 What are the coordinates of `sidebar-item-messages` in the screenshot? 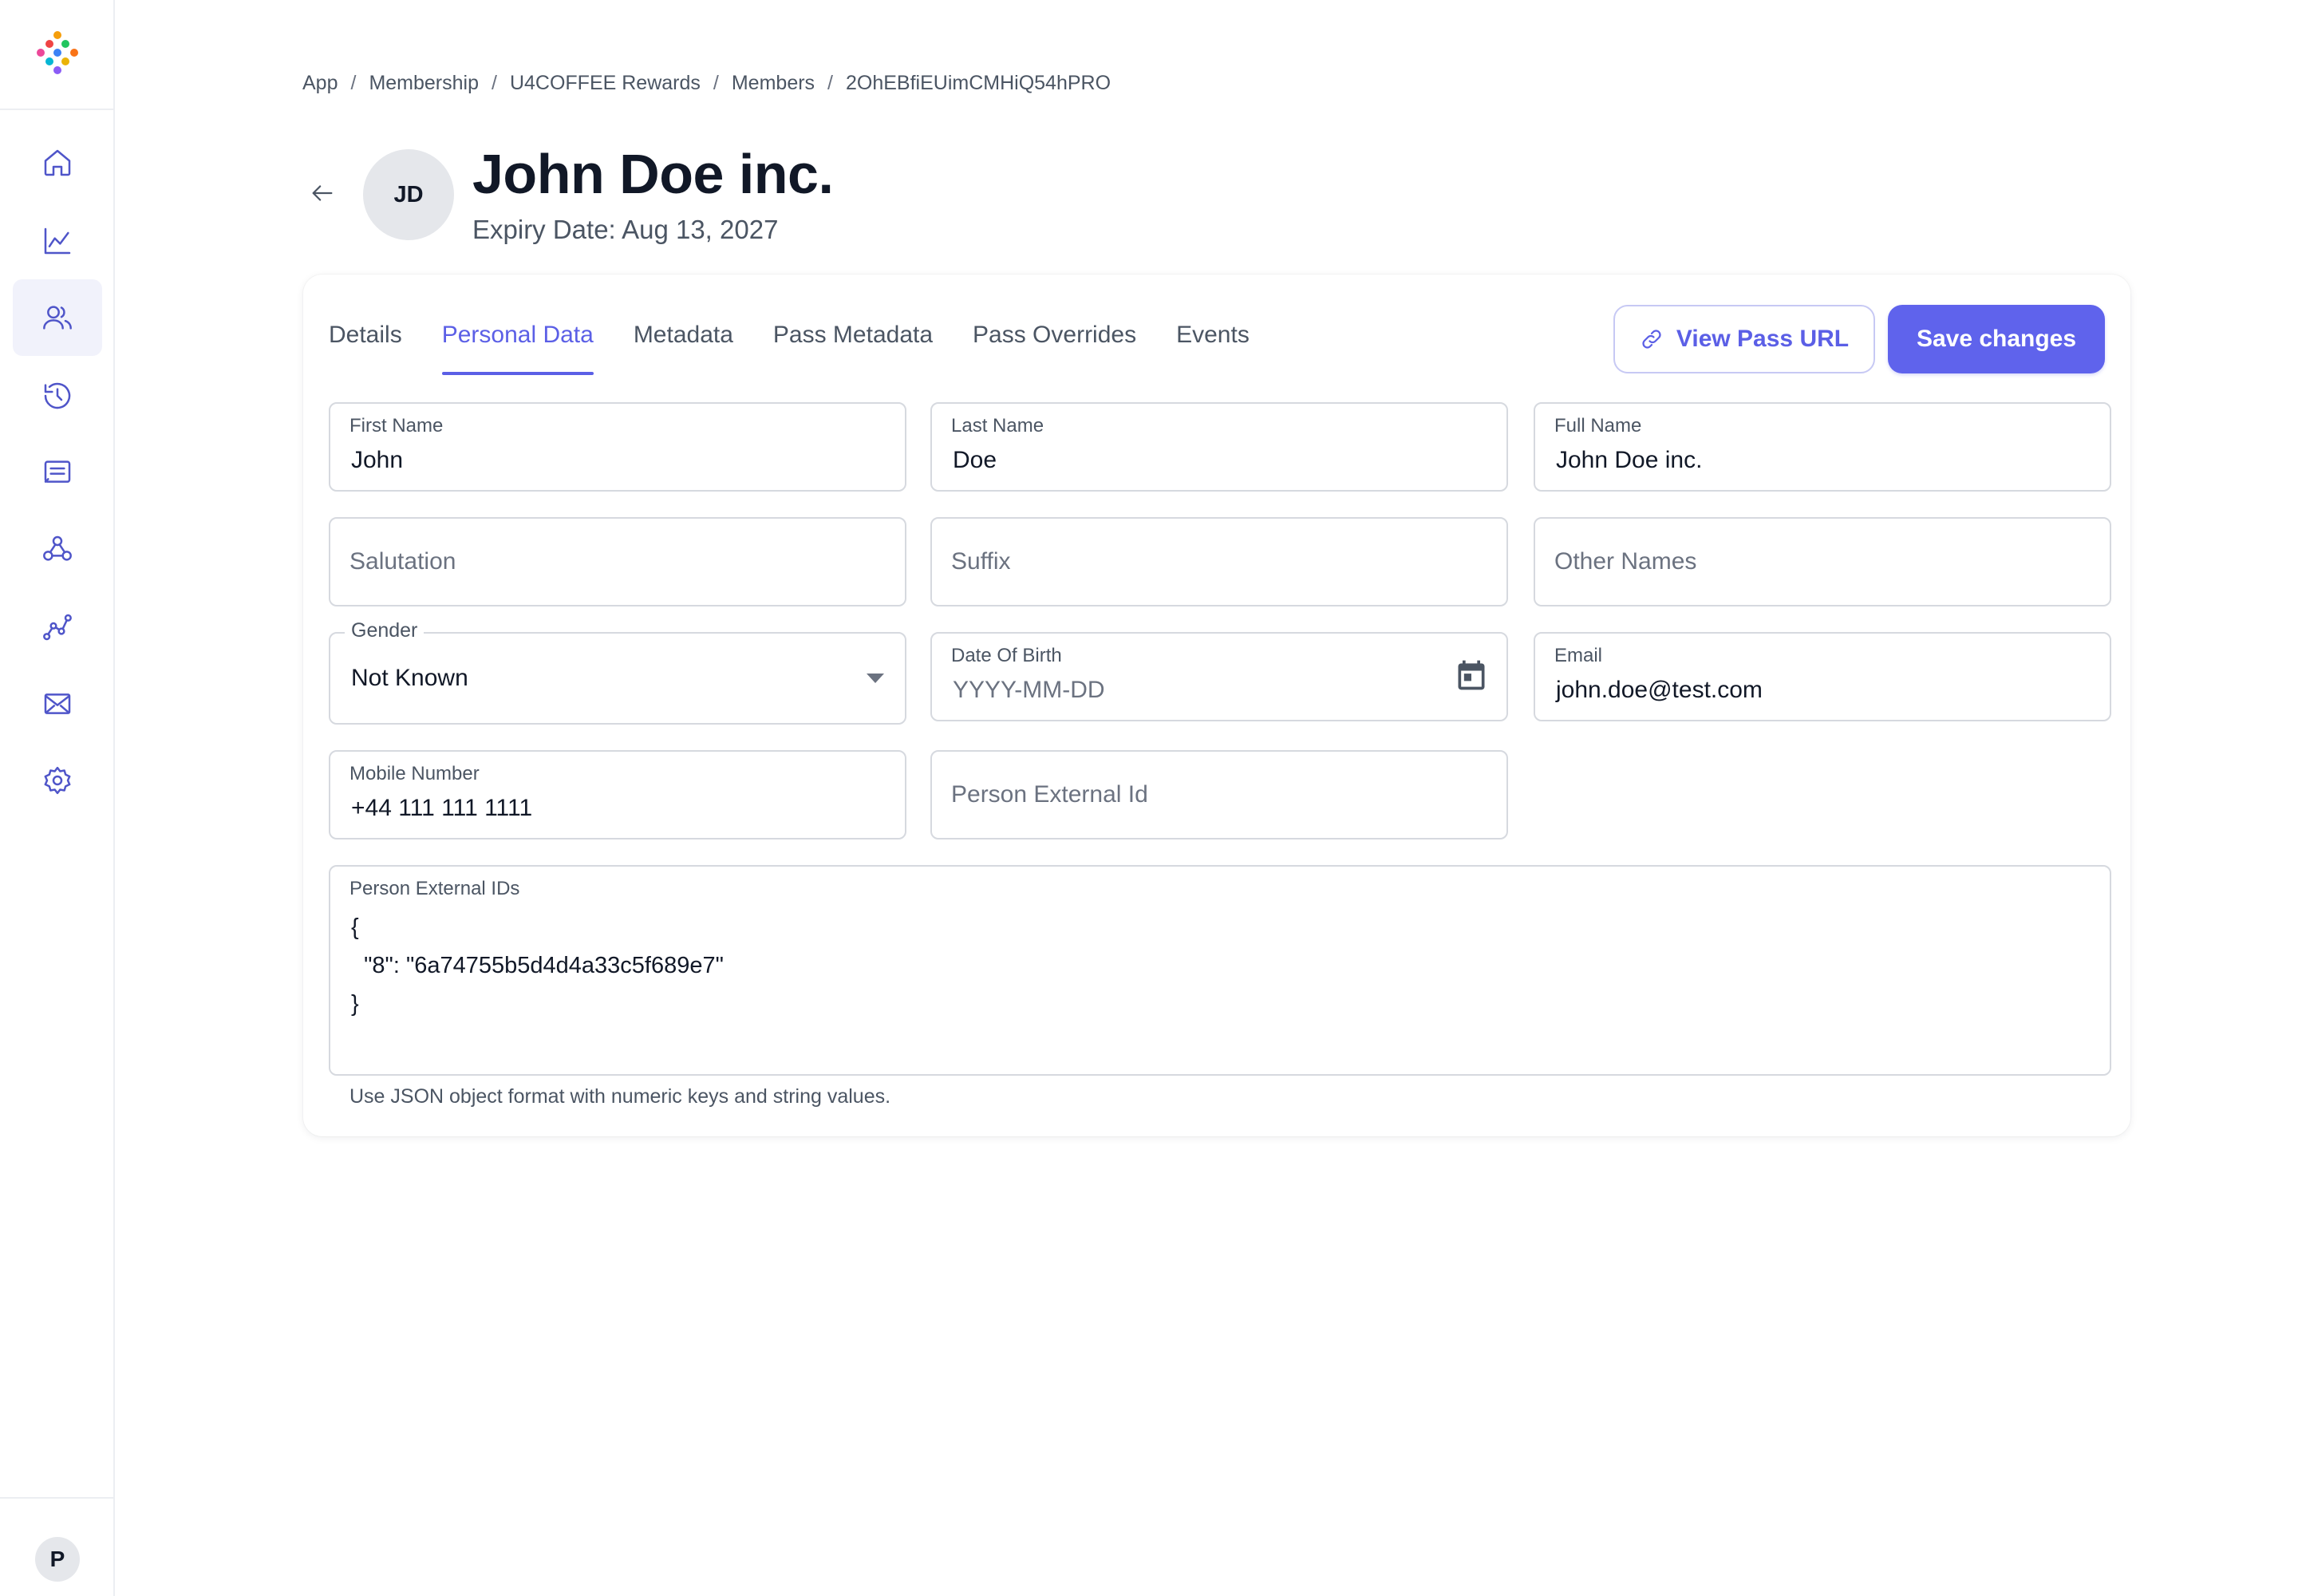 It's located at (58, 472).